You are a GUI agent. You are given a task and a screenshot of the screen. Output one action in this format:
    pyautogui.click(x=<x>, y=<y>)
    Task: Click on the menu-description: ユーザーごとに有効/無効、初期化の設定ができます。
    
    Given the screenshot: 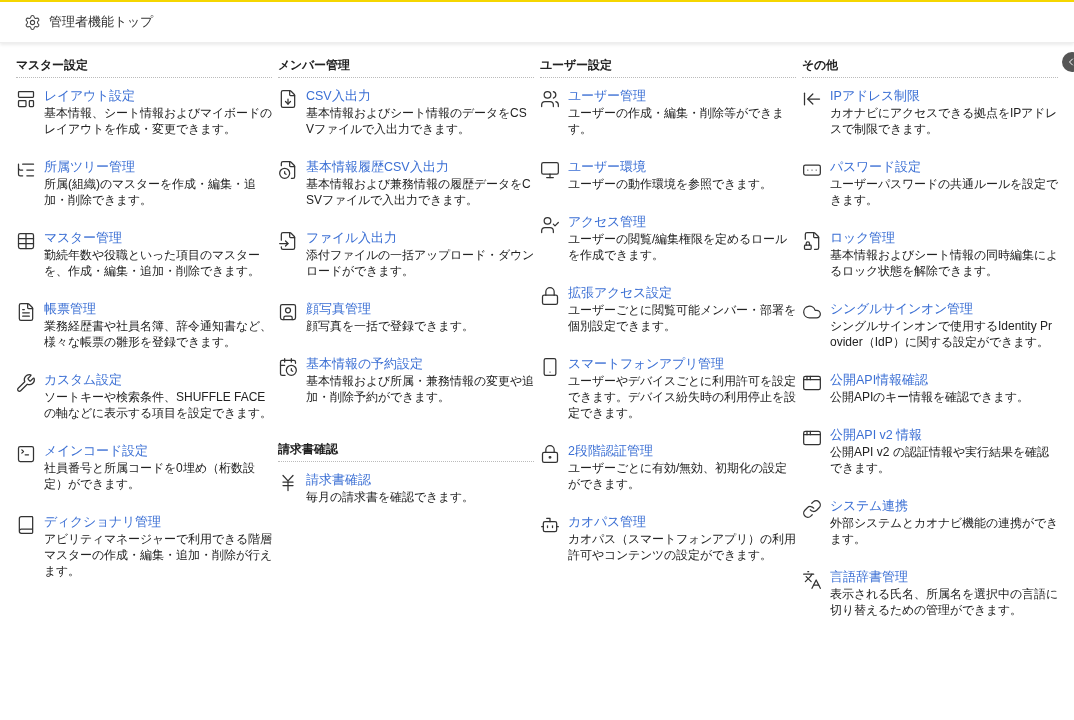 What is the action you would take?
    pyautogui.click(x=678, y=476)
    